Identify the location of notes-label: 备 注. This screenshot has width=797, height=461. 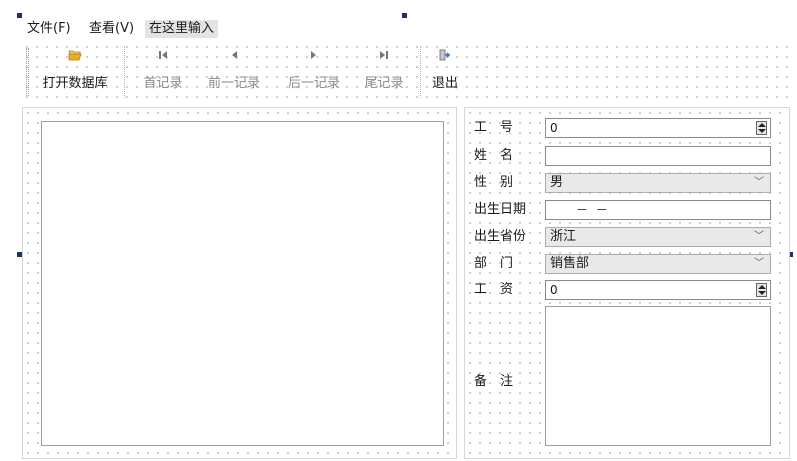
(494, 381).